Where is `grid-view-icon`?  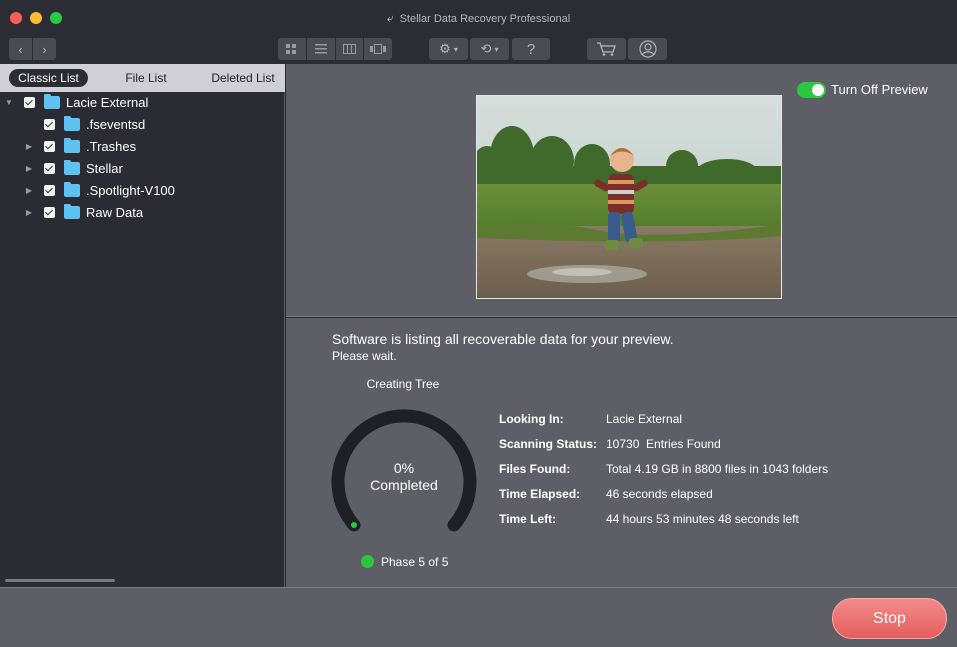
grid-view-icon is located at coordinates (291, 48).